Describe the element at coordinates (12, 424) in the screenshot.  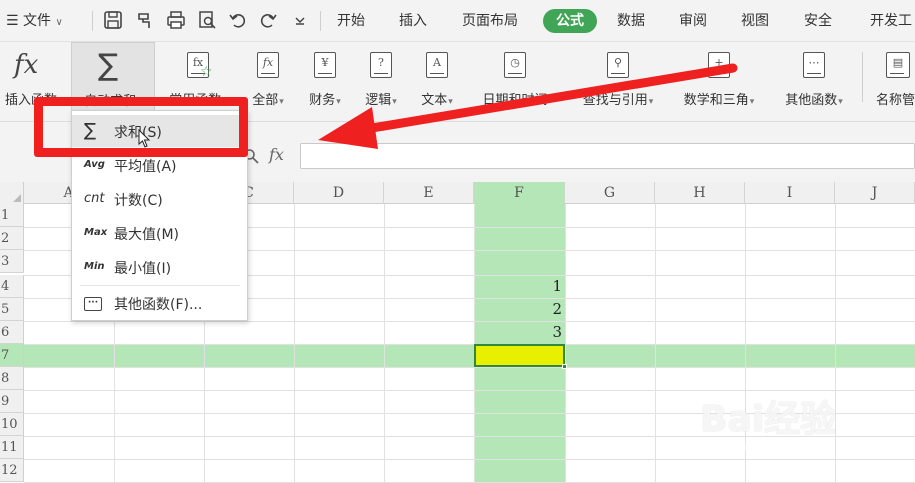
I see `row-header-10: 10` at that location.